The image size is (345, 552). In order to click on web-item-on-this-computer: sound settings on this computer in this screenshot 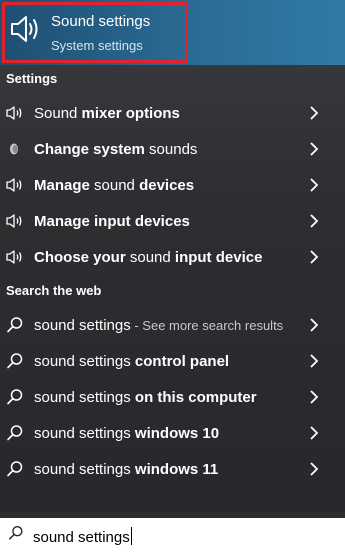, I will do `click(172, 397)`.